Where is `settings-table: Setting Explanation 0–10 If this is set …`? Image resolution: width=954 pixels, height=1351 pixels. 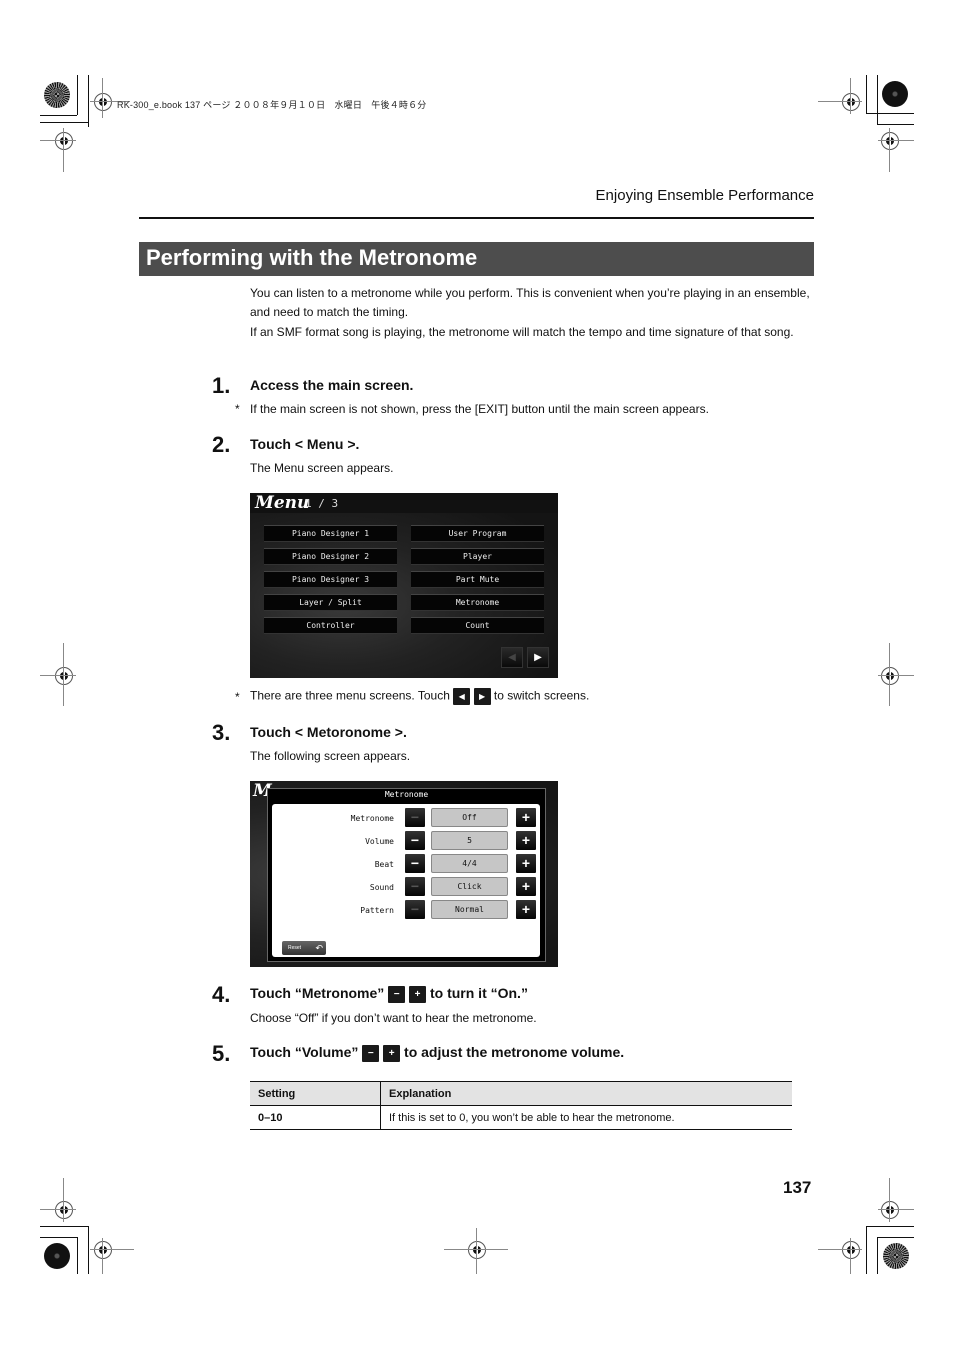 settings-table: Setting Explanation 0–10 If this is set … is located at coordinates (521, 1106).